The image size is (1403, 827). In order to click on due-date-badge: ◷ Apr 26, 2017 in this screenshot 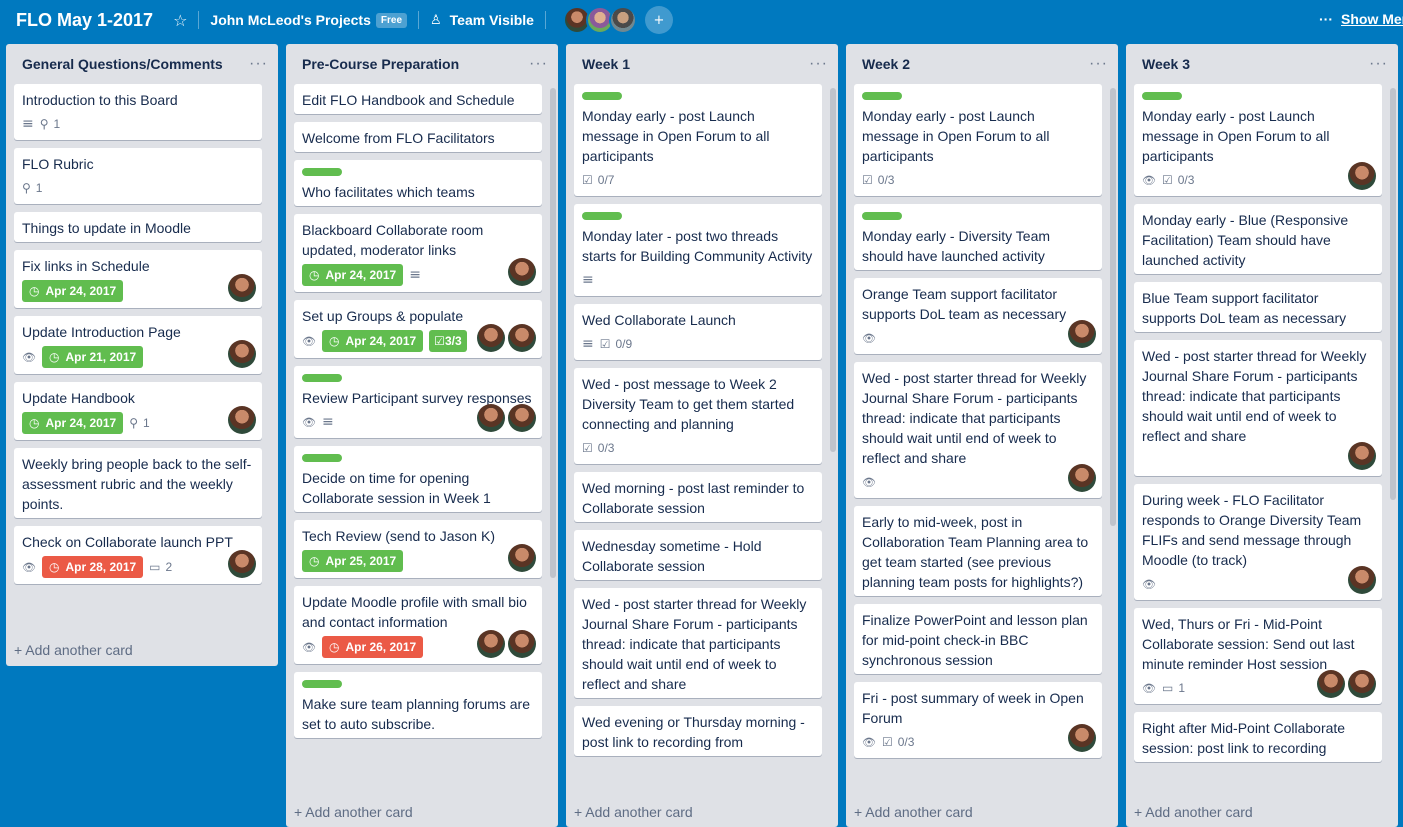, I will do `click(372, 647)`.